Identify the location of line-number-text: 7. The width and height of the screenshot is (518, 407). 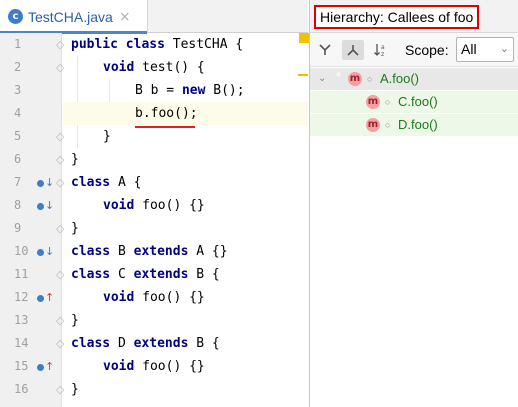
(18, 182).